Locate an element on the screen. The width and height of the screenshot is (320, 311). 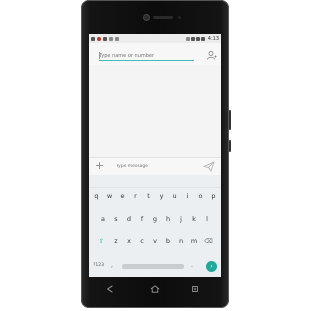
status-time: 4:13 is located at coordinates (213, 38).